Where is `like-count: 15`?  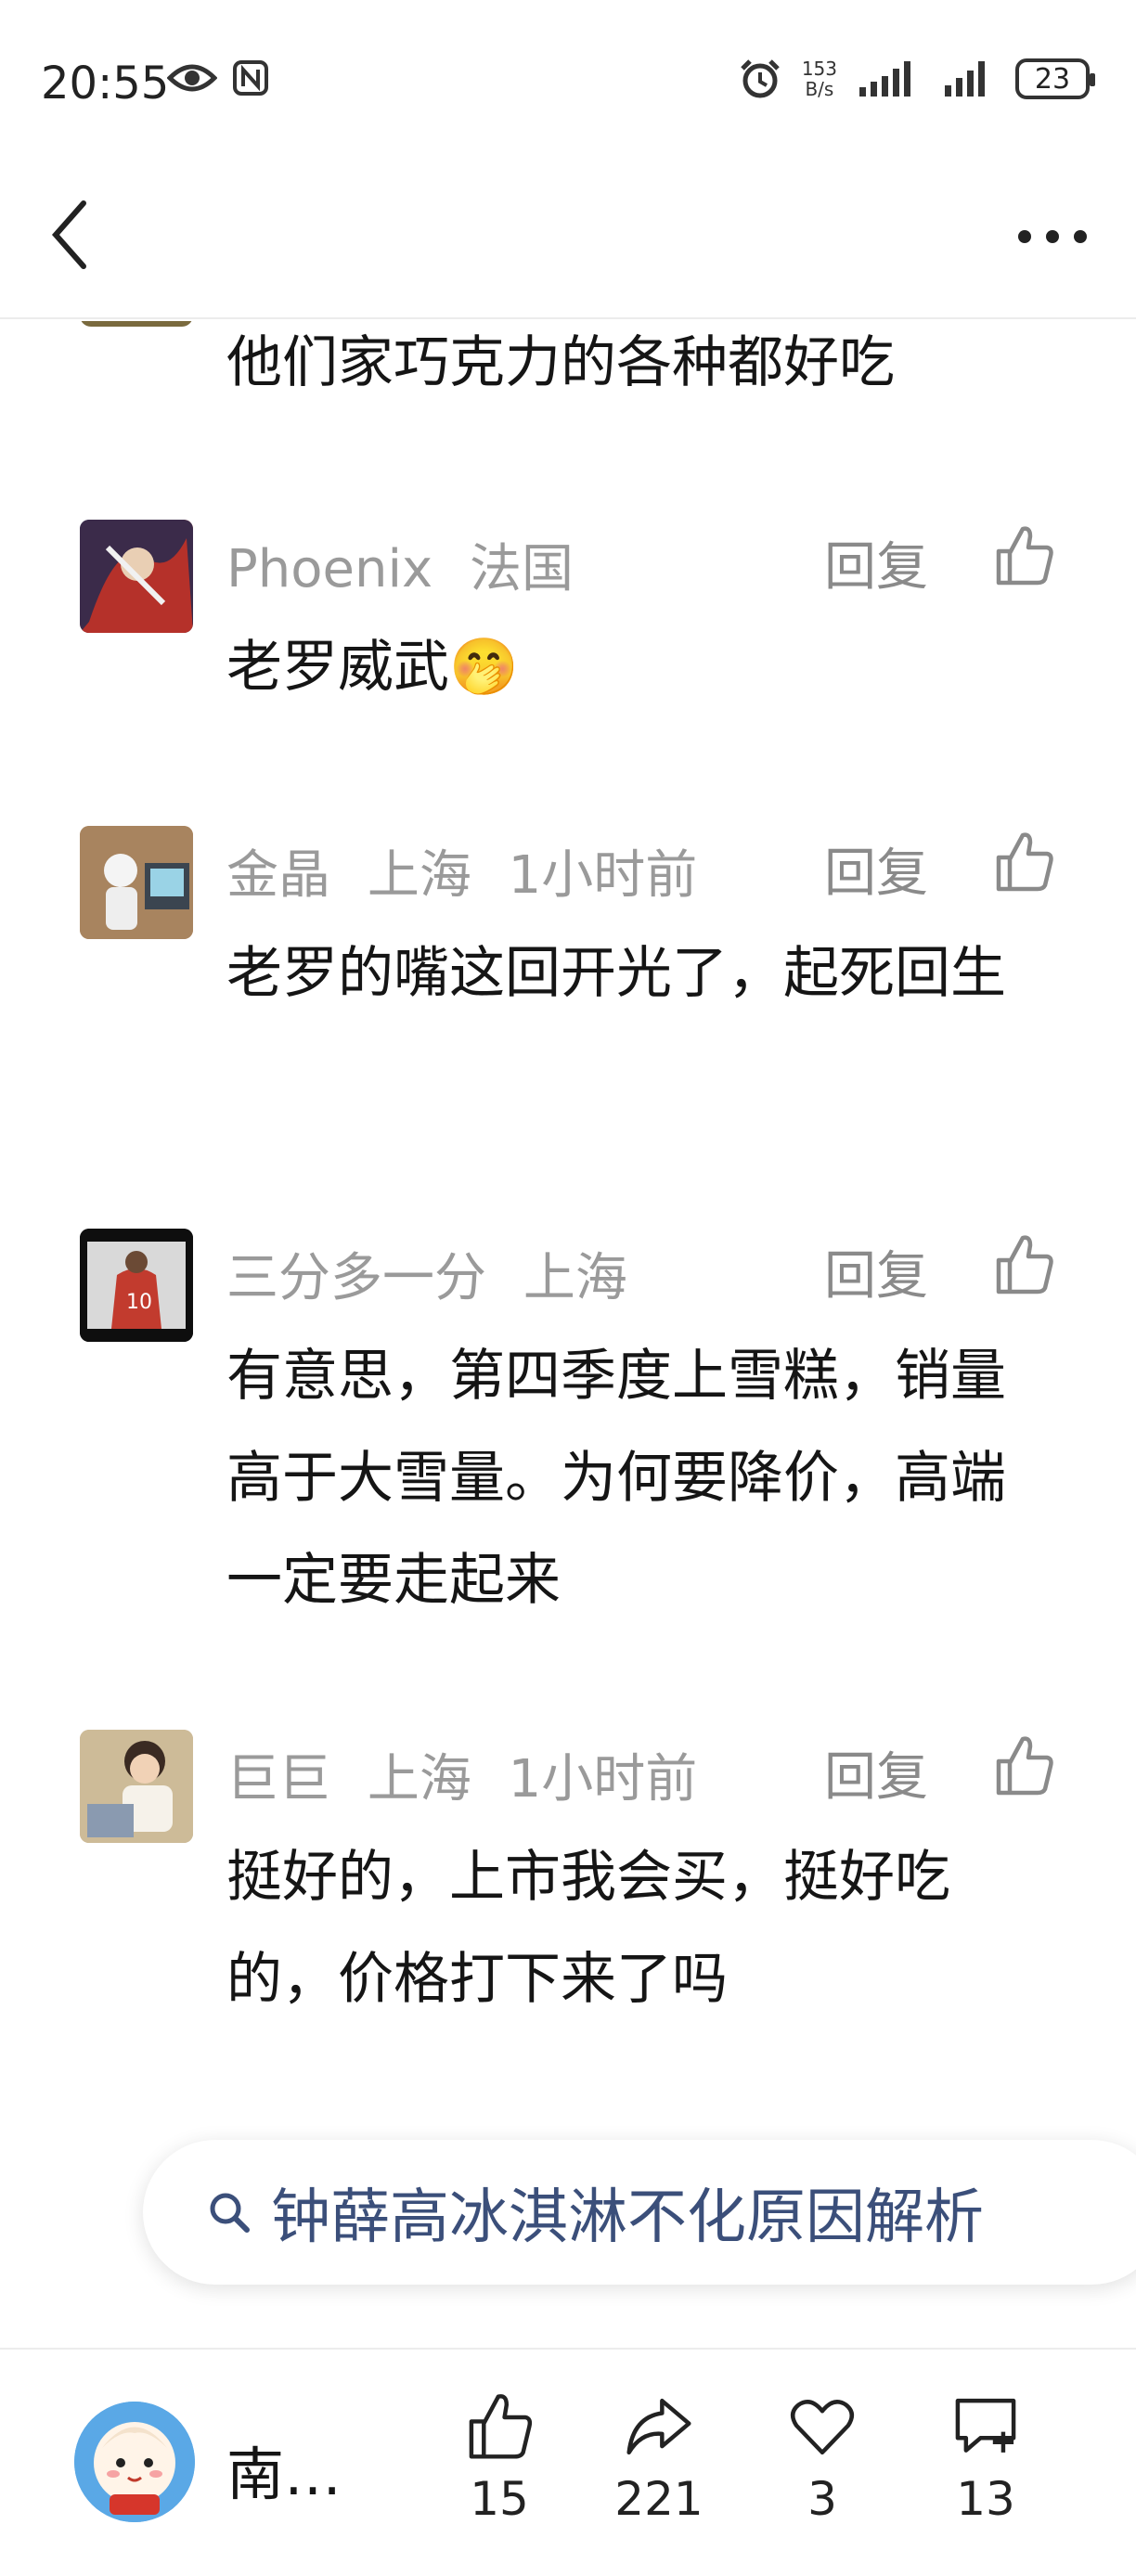 like-count: 15 is located at coordinates (499, 2499).